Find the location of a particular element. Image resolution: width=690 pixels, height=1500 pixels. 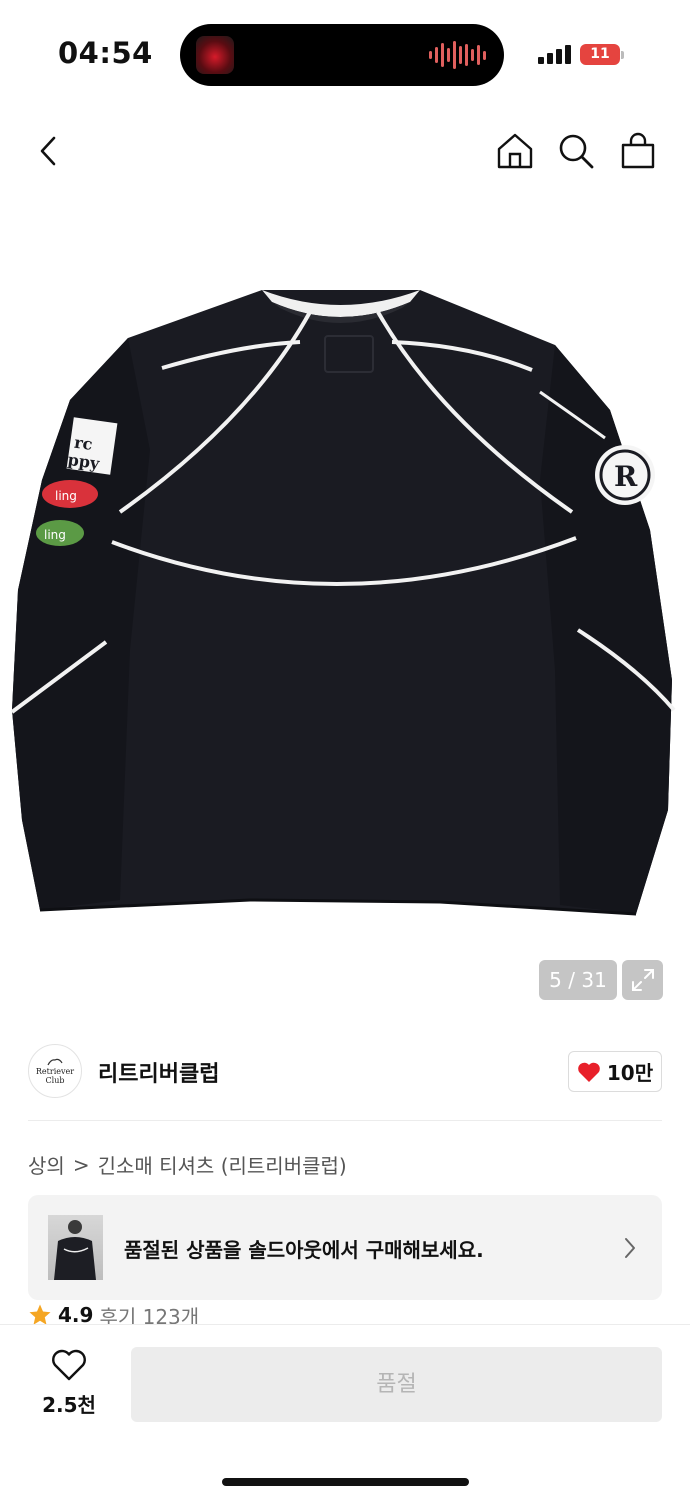

heart-outline-icon is located at coordinates (69, 1365).